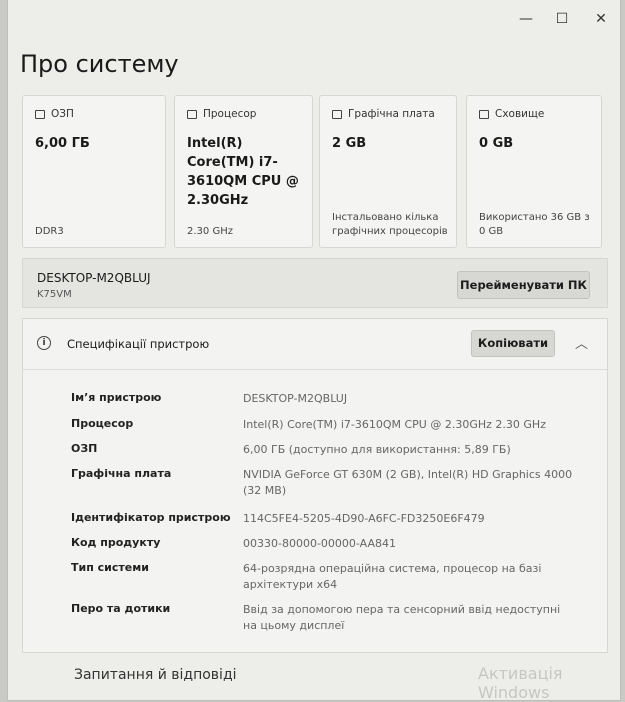  I want to click on copy-button: Копіювати, so click(513, 343).